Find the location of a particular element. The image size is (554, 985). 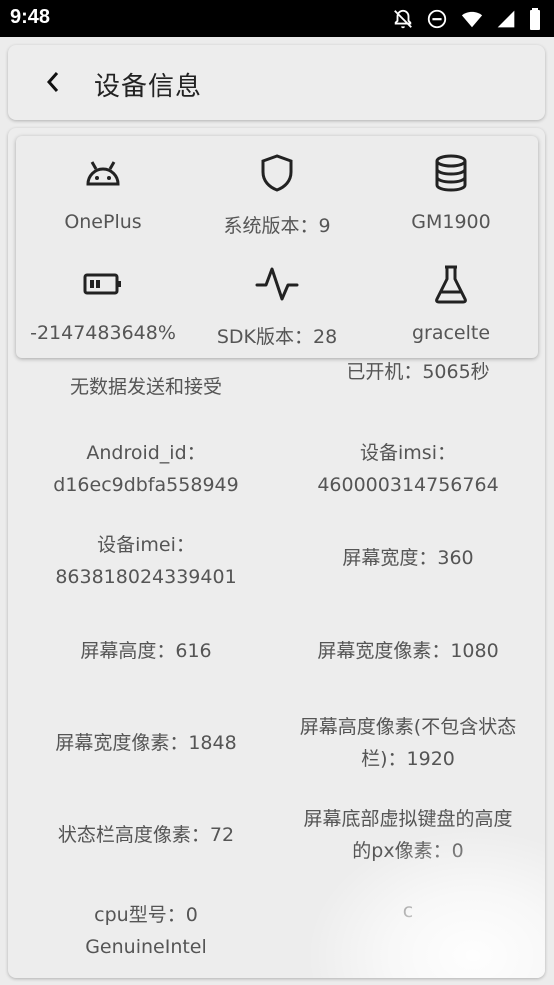

status-icons is located at coordinates (467, 19).